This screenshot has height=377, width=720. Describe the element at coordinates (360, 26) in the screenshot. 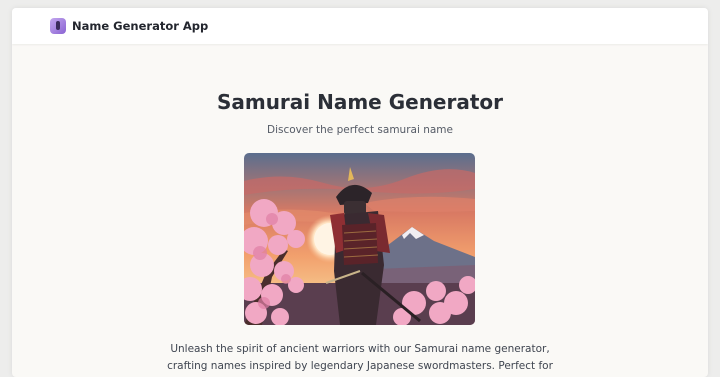

I see `top-nav: Name Generator App` at that location.